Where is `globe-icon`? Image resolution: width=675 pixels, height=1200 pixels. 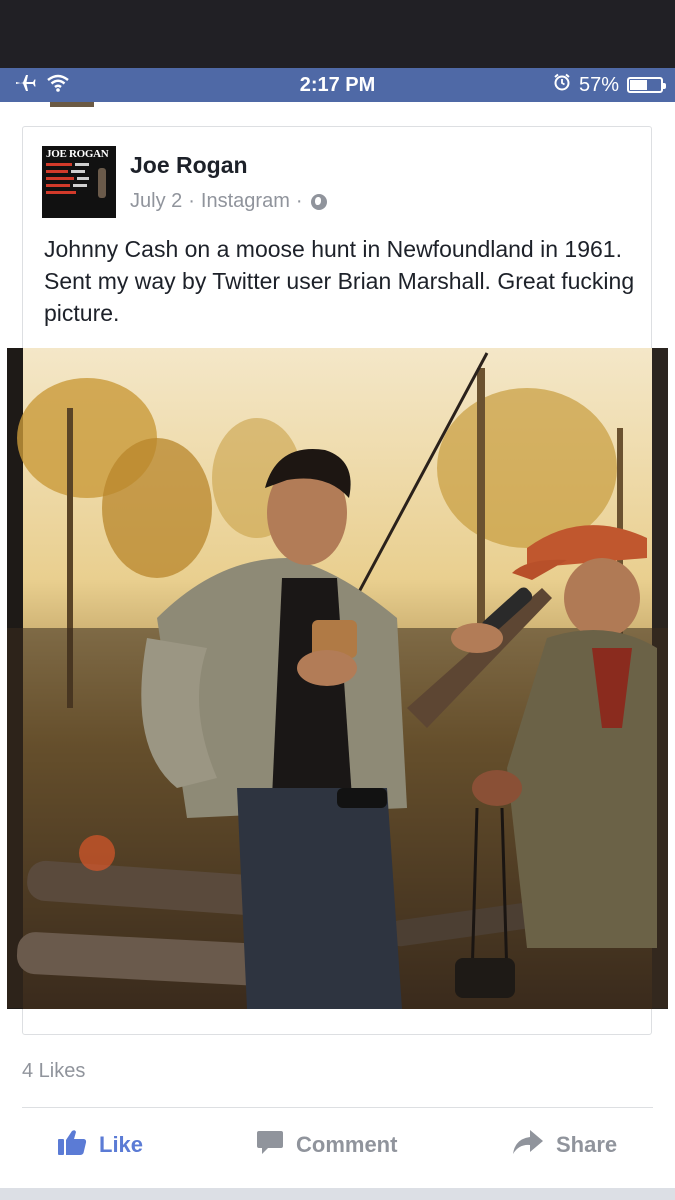
globe-icon is located at coordinates (318, 201).